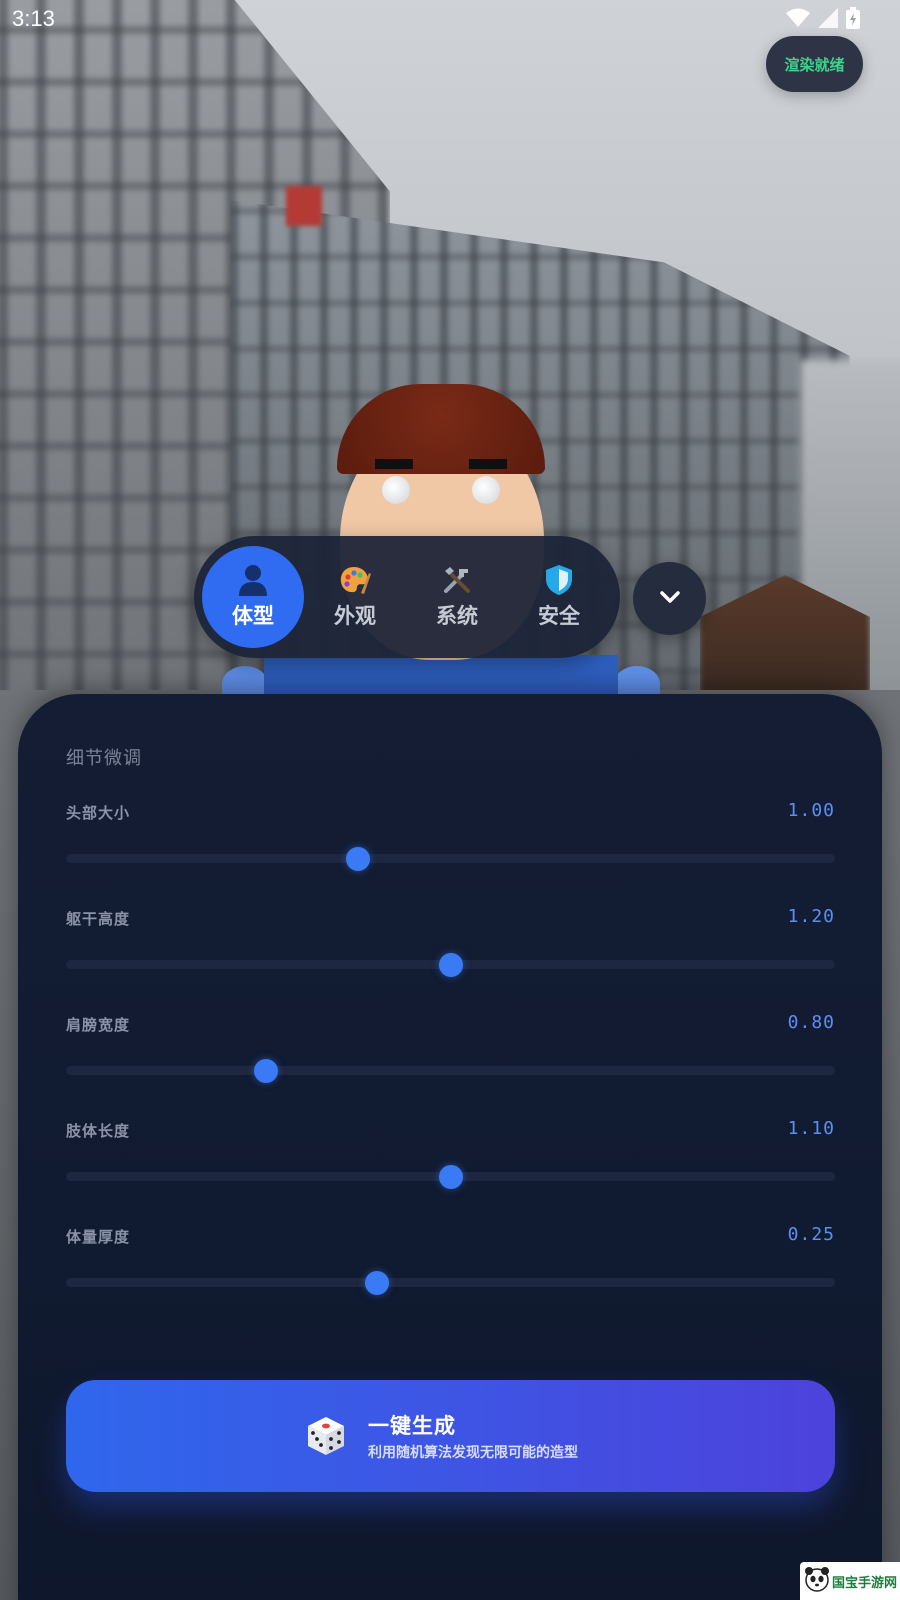  I want to click on tab-system: 系统, so click(457, 597).